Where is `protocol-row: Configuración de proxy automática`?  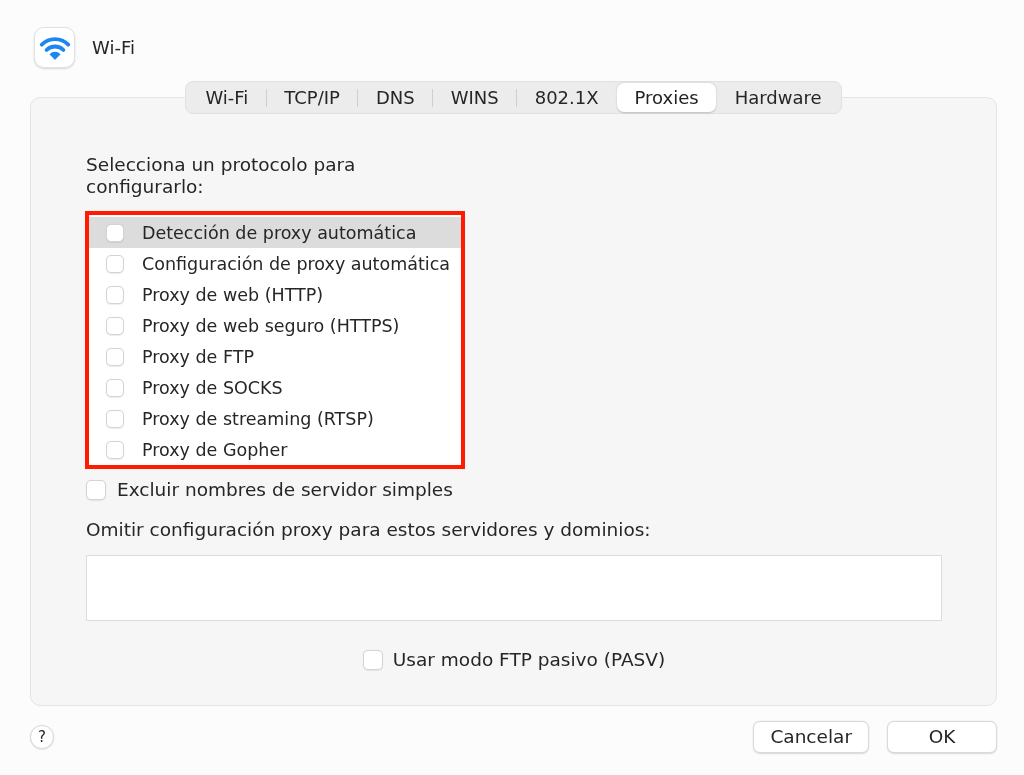 protocol-row: Configuración de proxy automática is located at coordinates (275, 263).